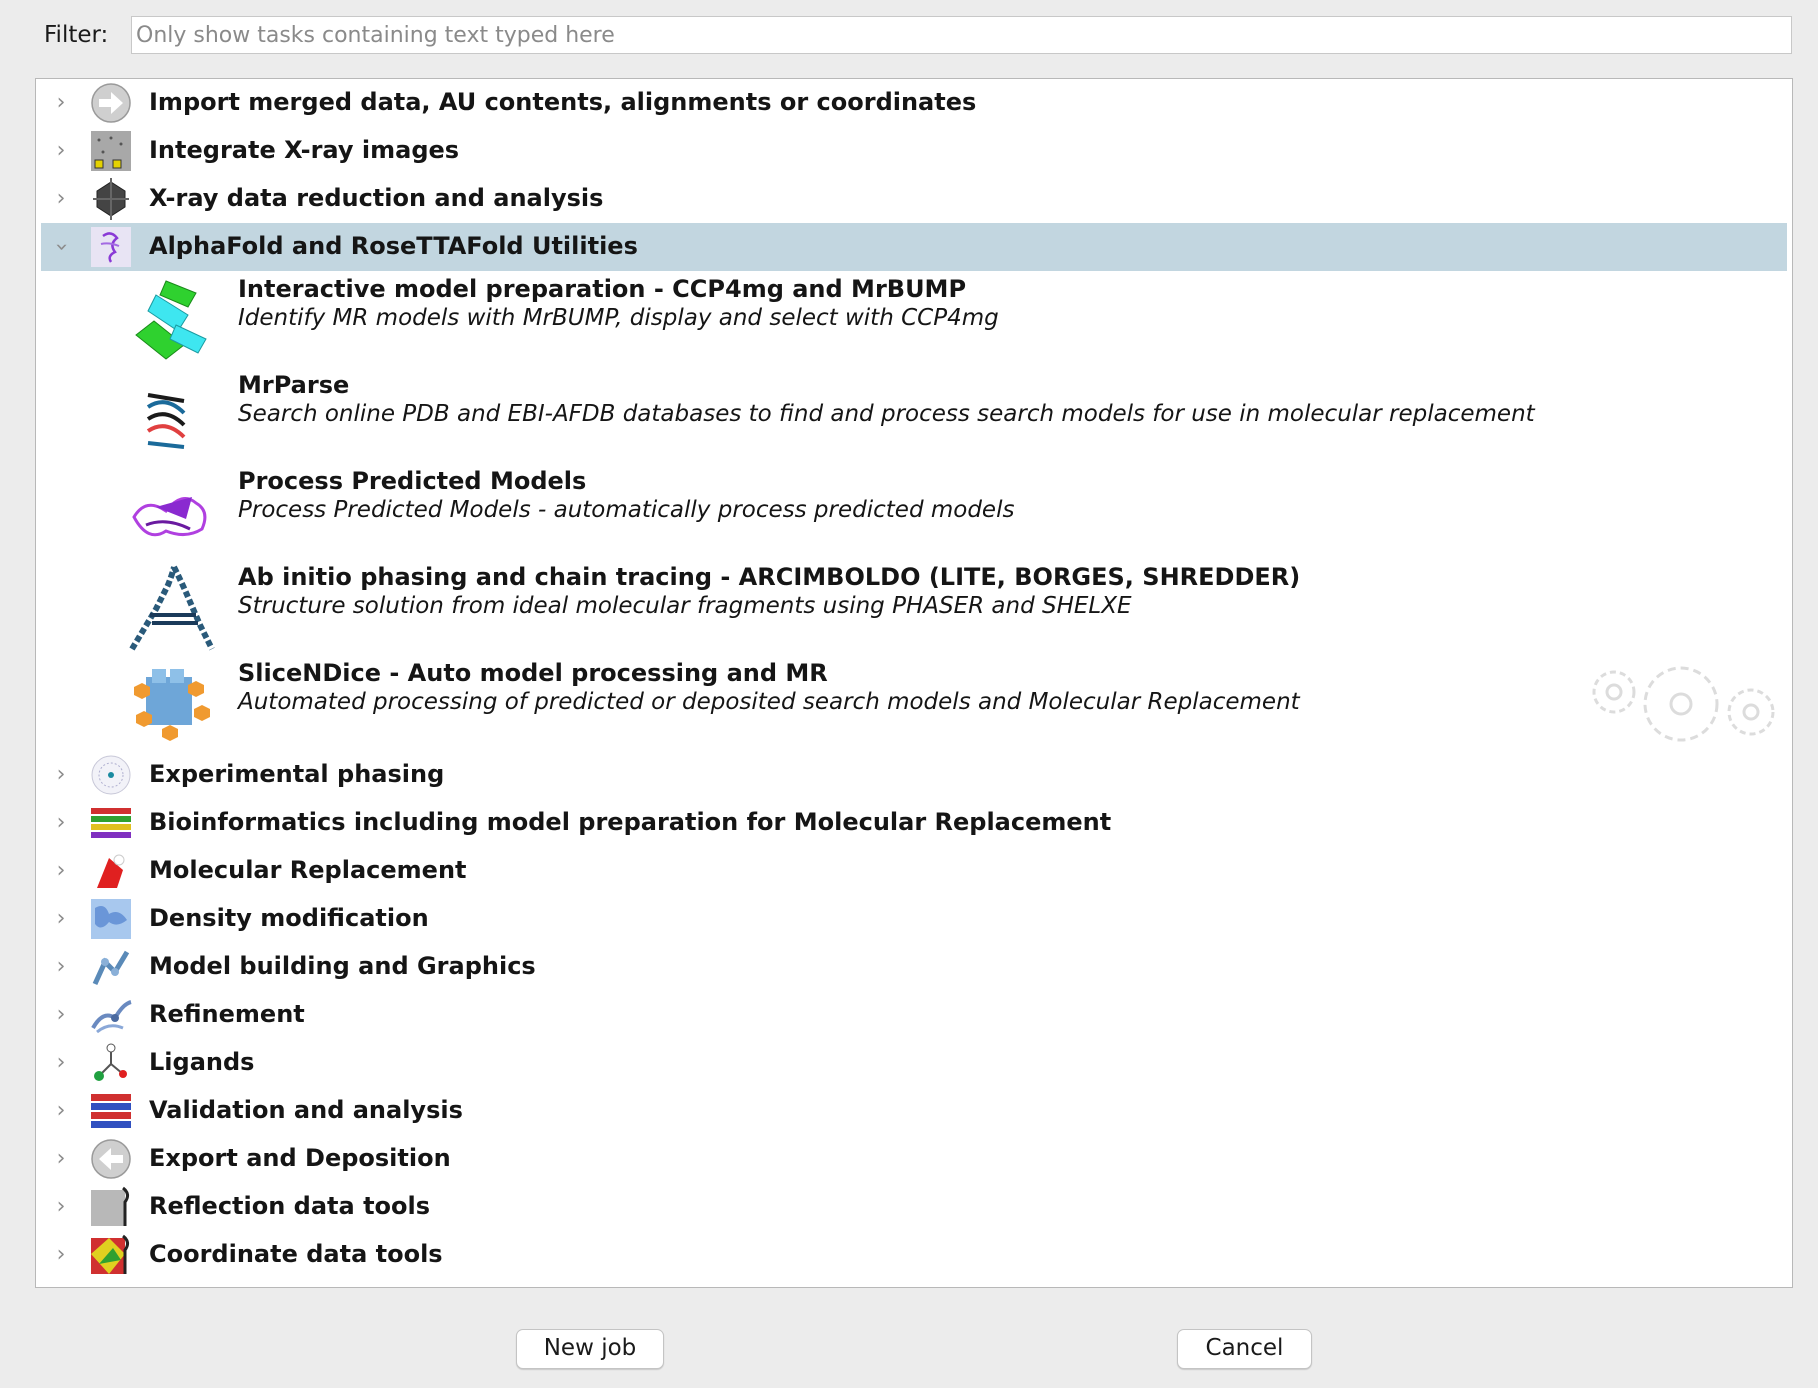  Describe the element at coordinates (297, 774) in the screenshot. I see `category-label: Experimental phasing` at that location.